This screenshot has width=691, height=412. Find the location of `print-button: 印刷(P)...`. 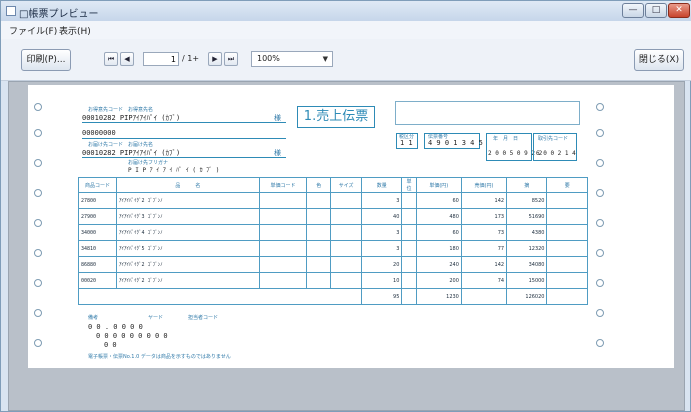

print-button: 印刷(P)... is located at coordinates (46, 60).